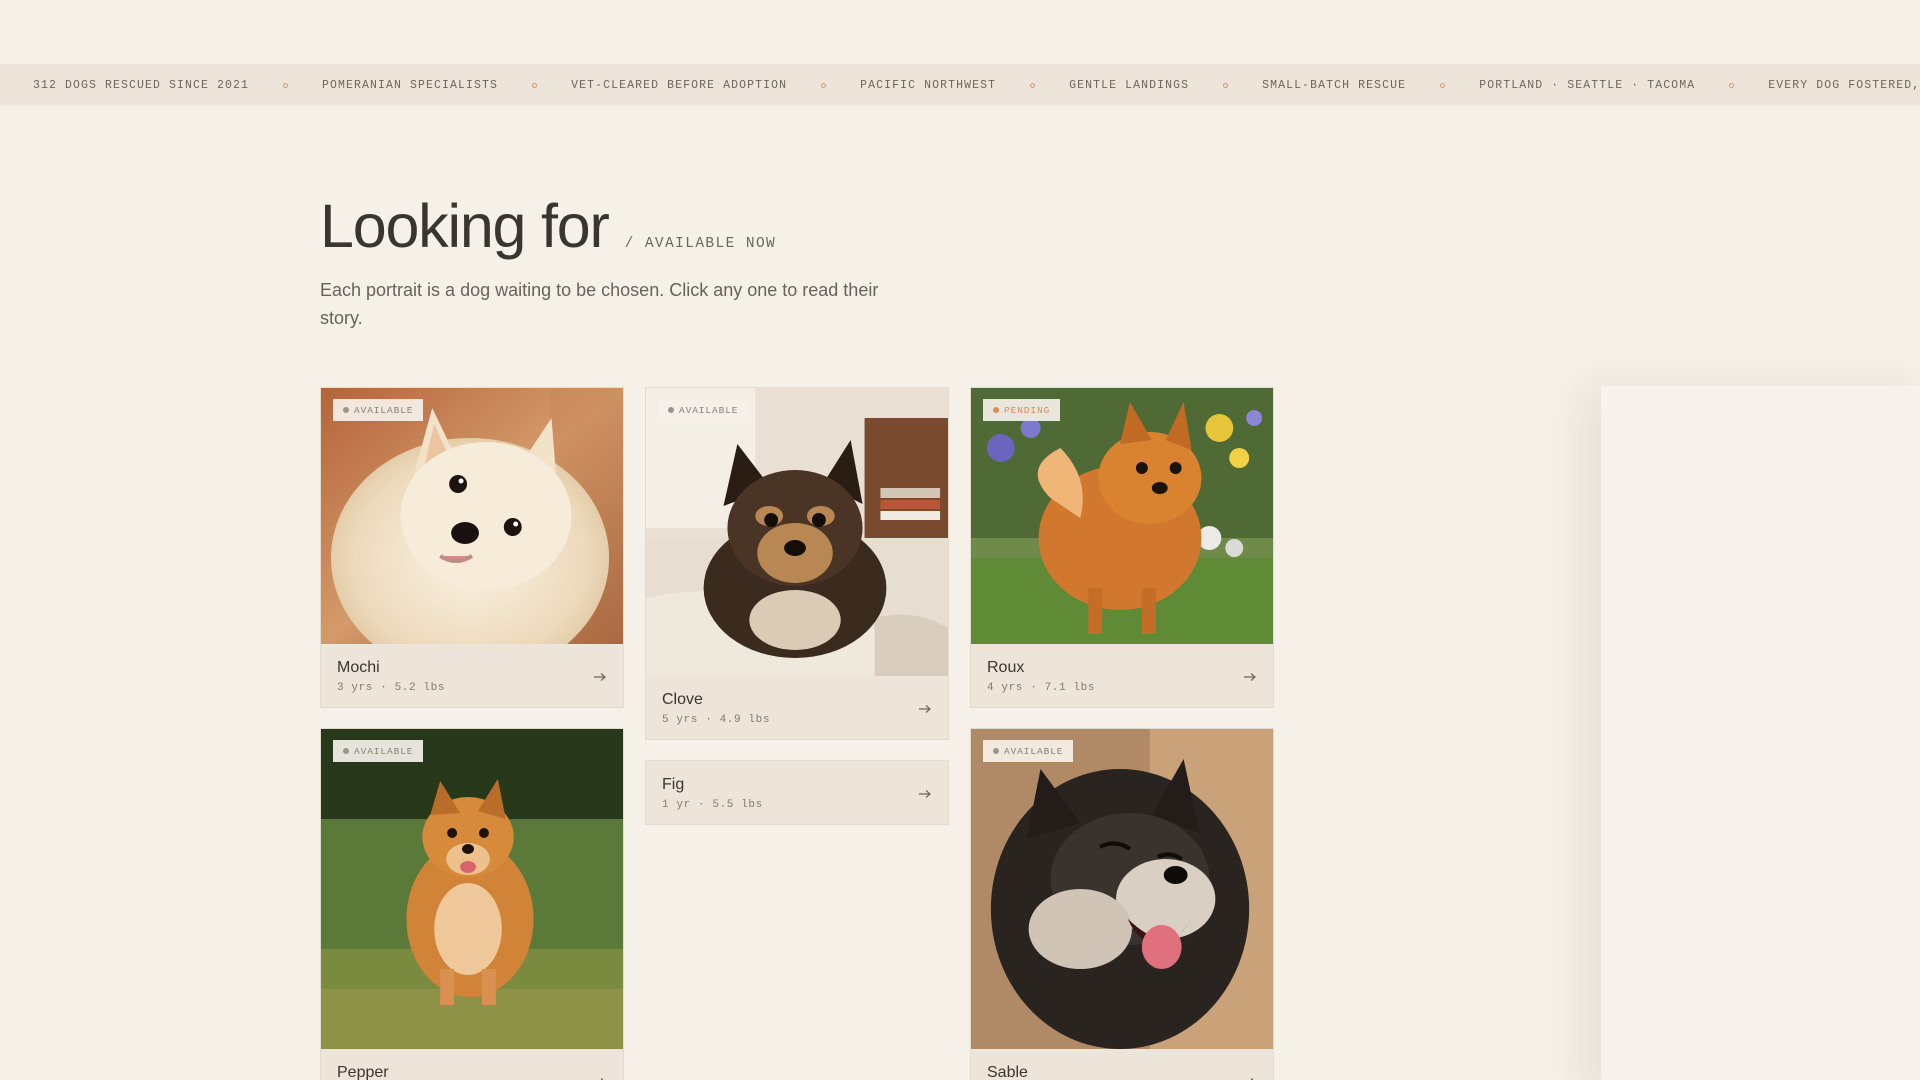  What do you see at coordinates (1587, 85) in the screenshot?
I see `ticker-item: PORTLAND · SEATTLE · TACOMA` at bounding box center [1587, 85].